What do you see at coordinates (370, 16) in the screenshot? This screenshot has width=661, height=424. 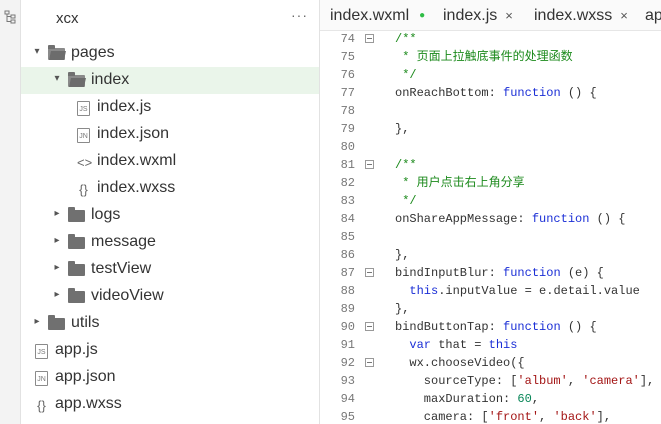 I see `tab-label: index.wxml` at bounding box center [370, 16].